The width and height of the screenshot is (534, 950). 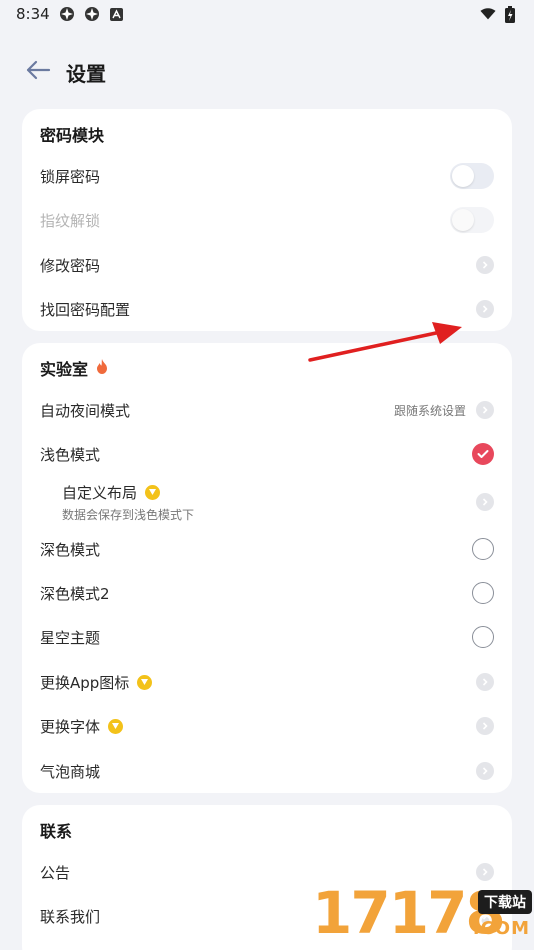 What do you see at coordinates (56, 831) in the screenshot?
I see `section-title: 联系` at bounding box center [56, 831].